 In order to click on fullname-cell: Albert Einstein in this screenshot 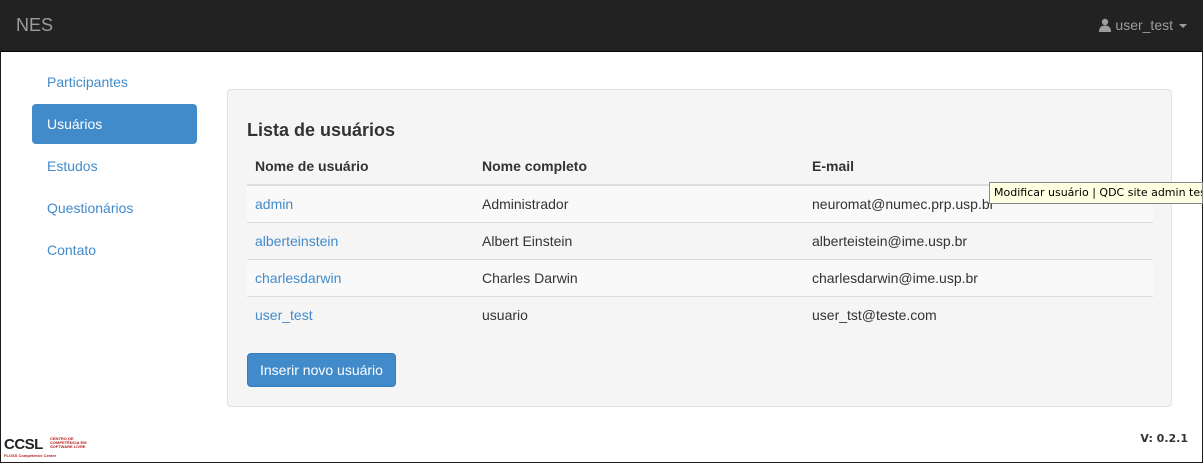, I will do `click(639, 240)`.